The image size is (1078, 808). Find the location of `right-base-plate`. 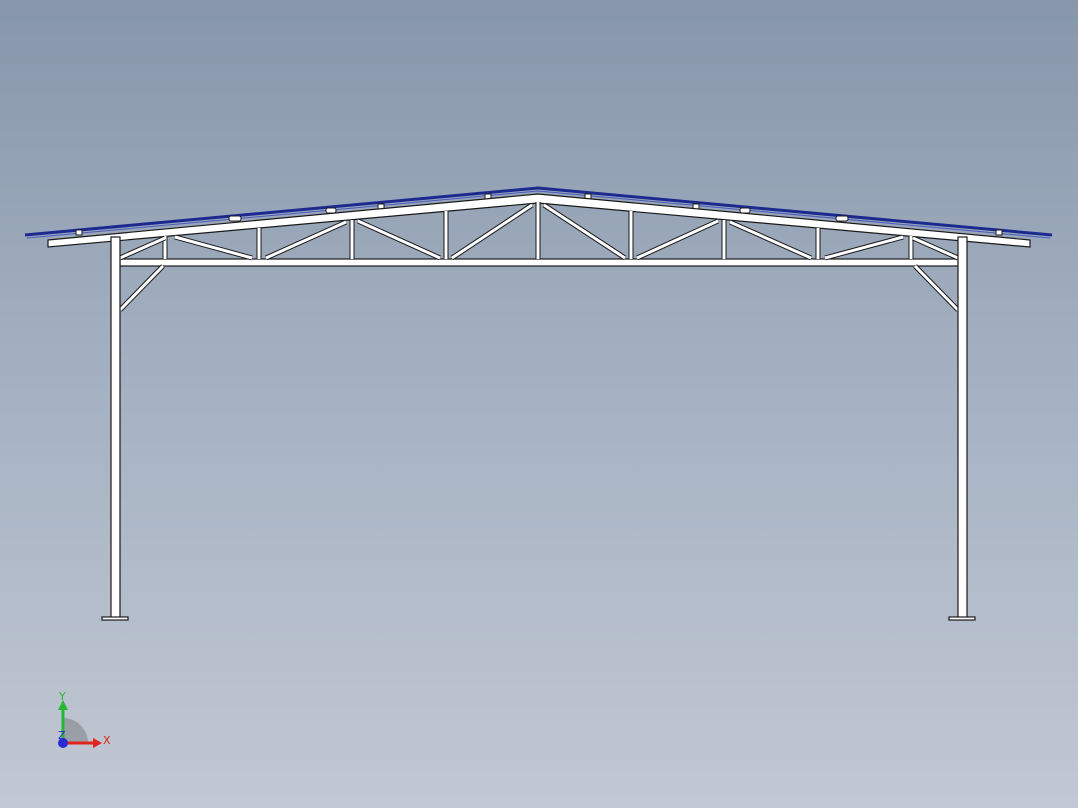

right-base-plate is located at coordinates (962, 618).